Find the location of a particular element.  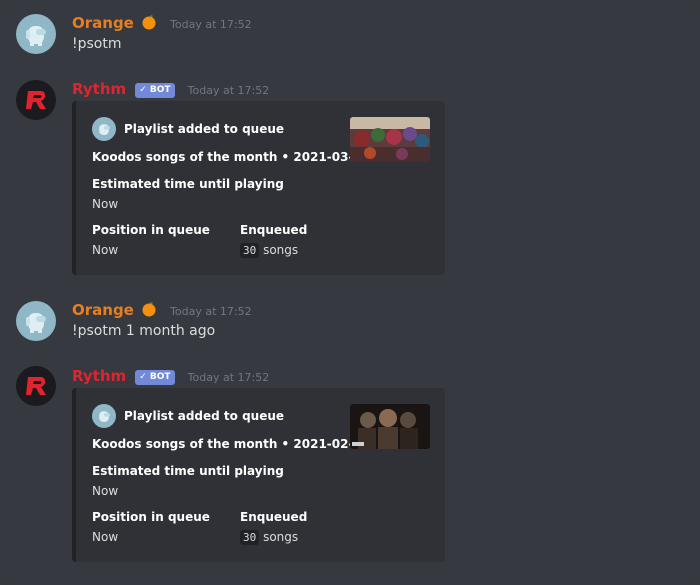

embed-title: Koodos songs of the month • 2021-02-13 is located at coordinates (231, 444).